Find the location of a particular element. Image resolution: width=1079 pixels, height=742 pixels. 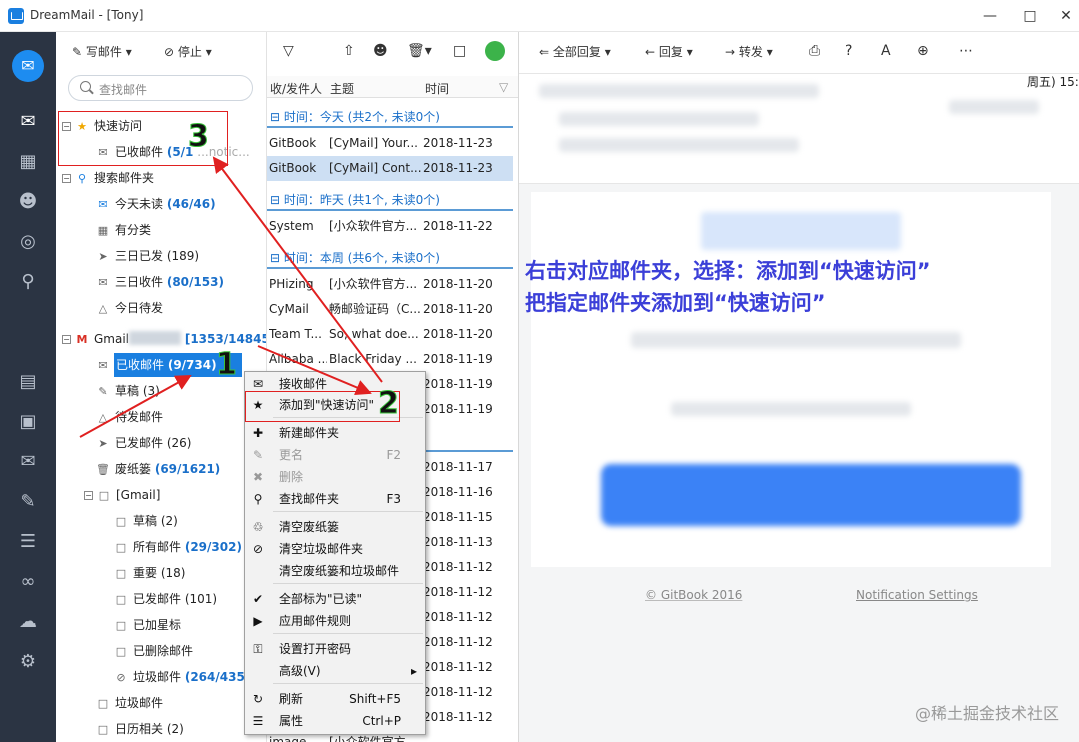

step-number-1: 1 is located at coordinates (227, 364).